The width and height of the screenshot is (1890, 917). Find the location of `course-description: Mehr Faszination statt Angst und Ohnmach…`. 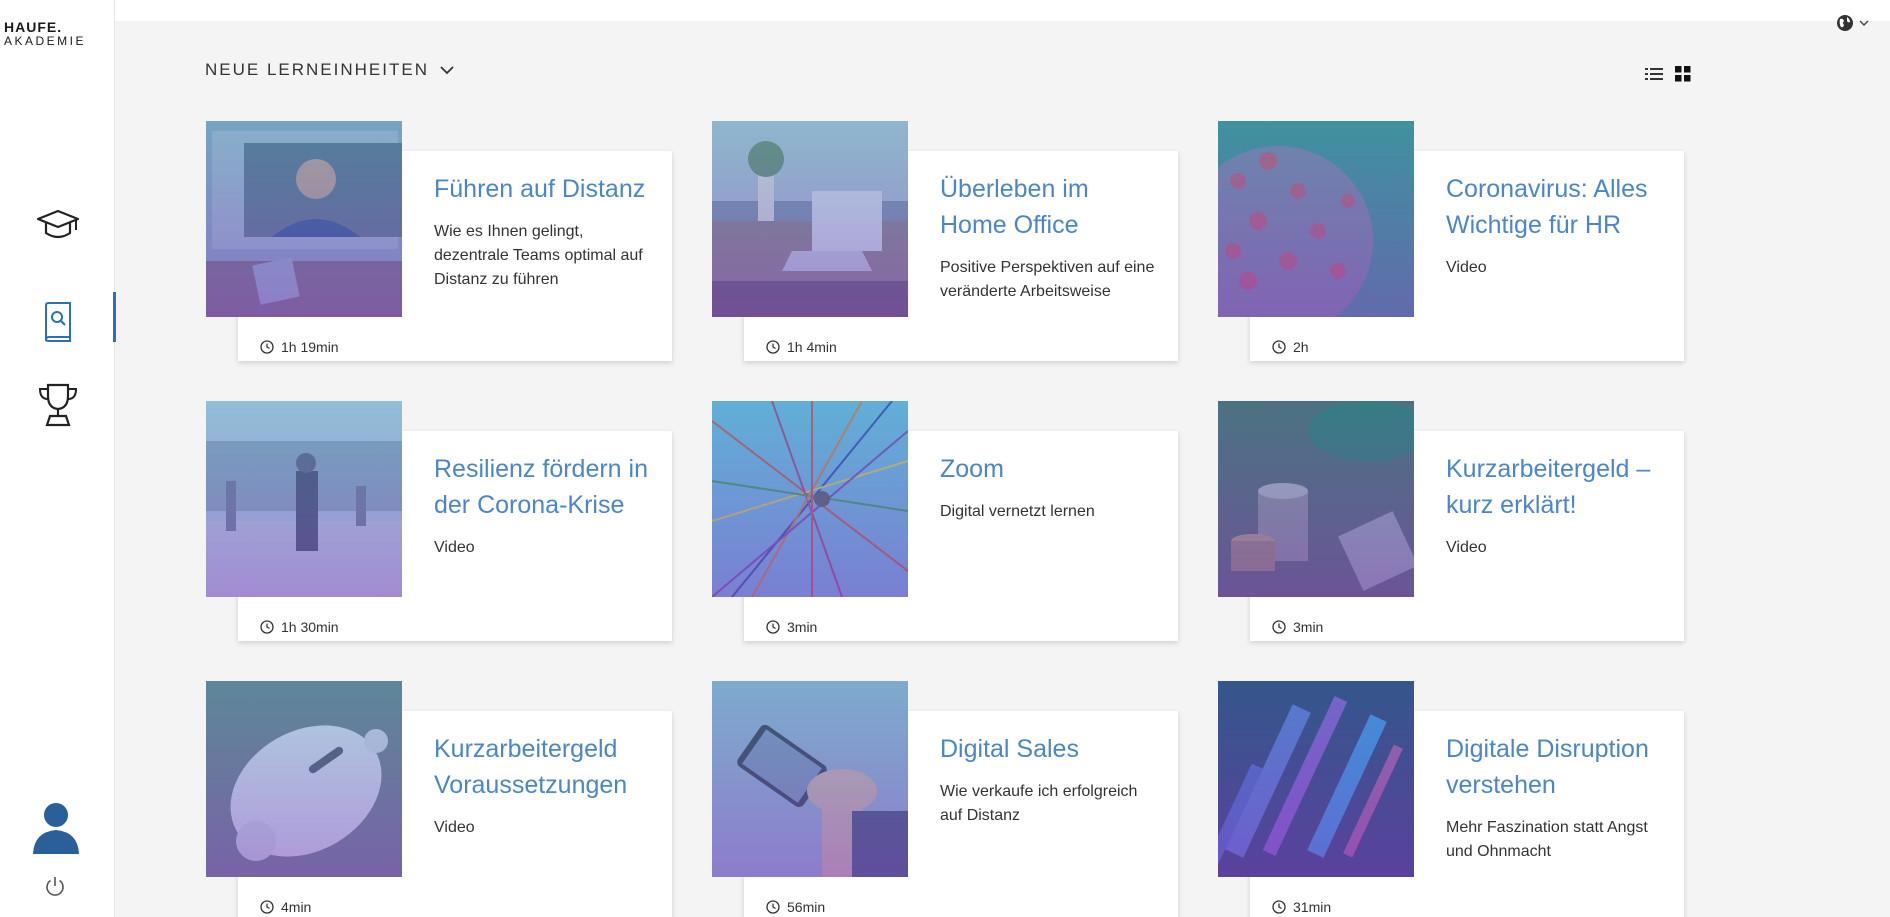

course-description: Mehr Faszination statt Angst und Ohnmach… is located at coordinates (1547, 839).